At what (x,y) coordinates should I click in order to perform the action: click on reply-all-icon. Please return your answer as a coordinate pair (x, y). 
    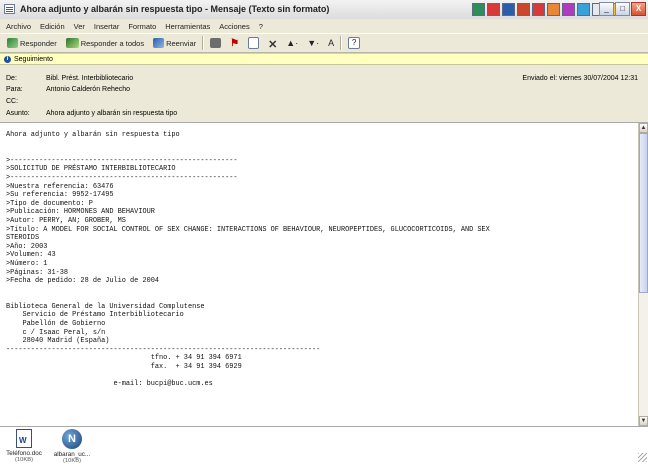
    Looking at the image, I should click on (72, 43).